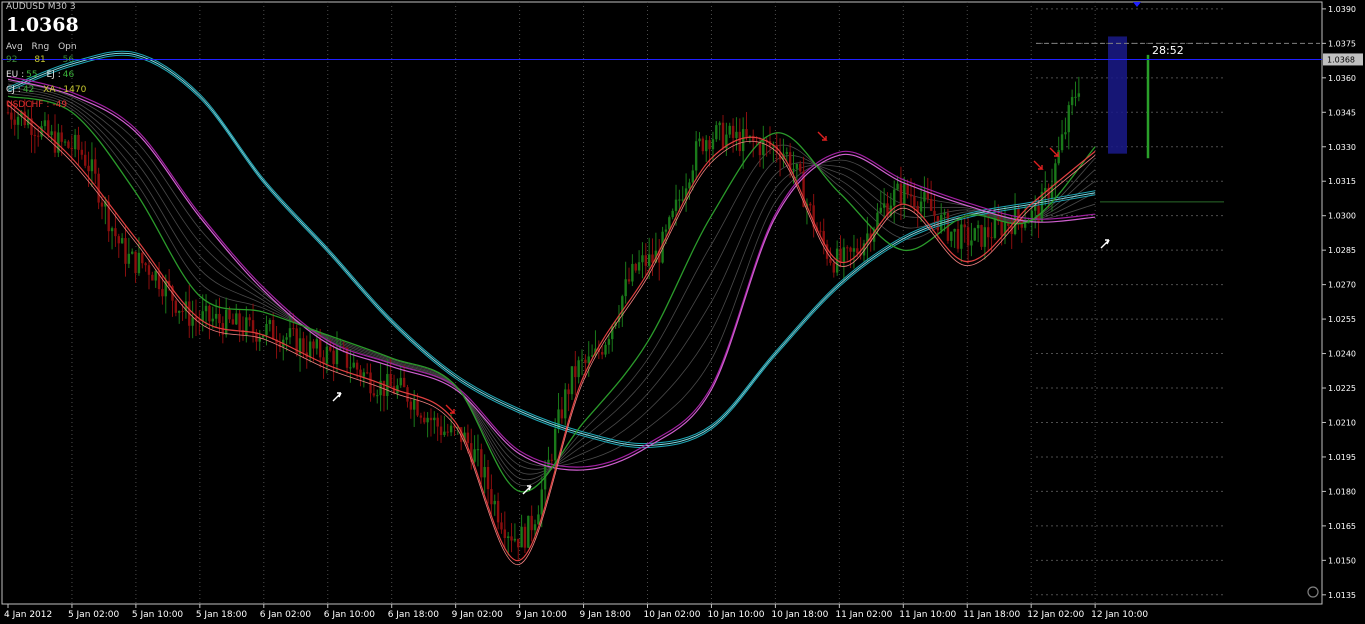 Image resolution: width=1365 pixels, height=624 pixels. Describe the element at coordinates (1168, 50) in the screenshot. I see `bar-countdown: 28:52` at that location.